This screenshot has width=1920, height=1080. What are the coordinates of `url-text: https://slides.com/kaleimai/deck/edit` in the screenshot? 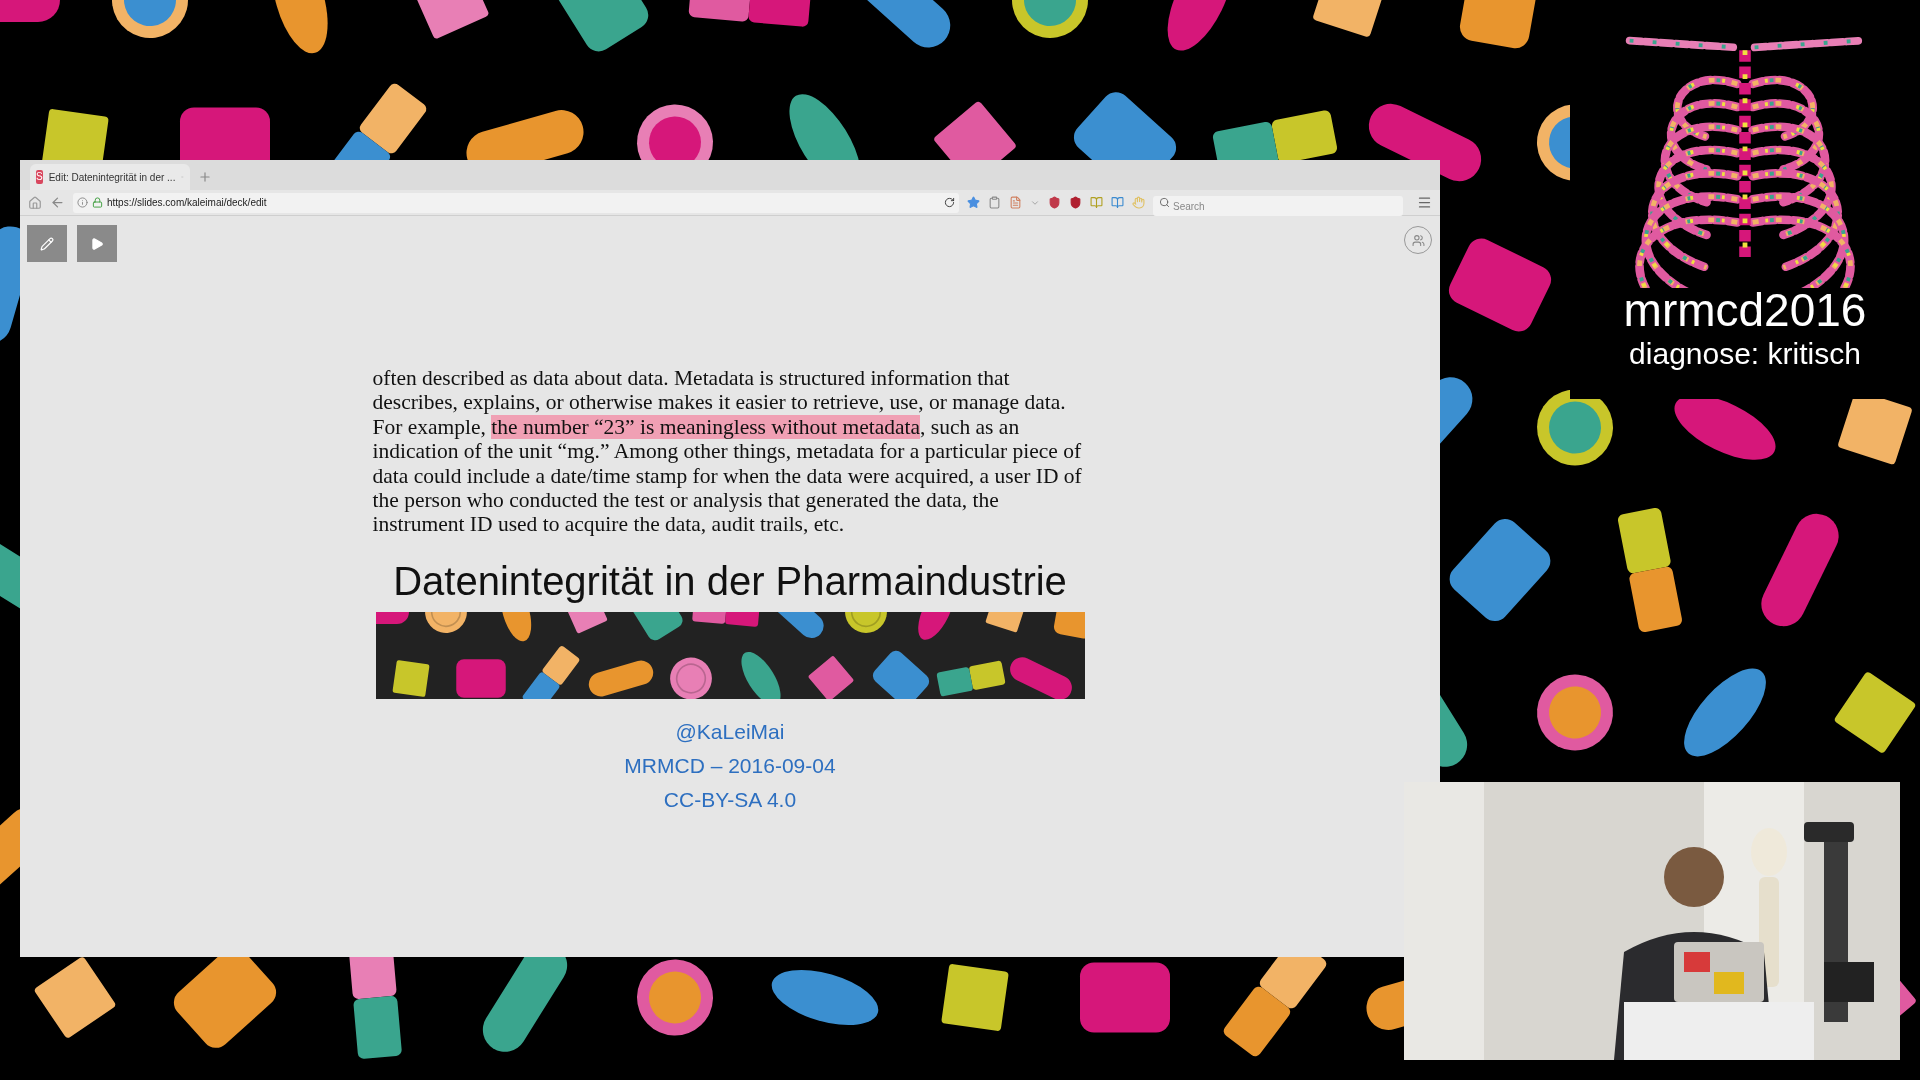 It's located at (187, 203).